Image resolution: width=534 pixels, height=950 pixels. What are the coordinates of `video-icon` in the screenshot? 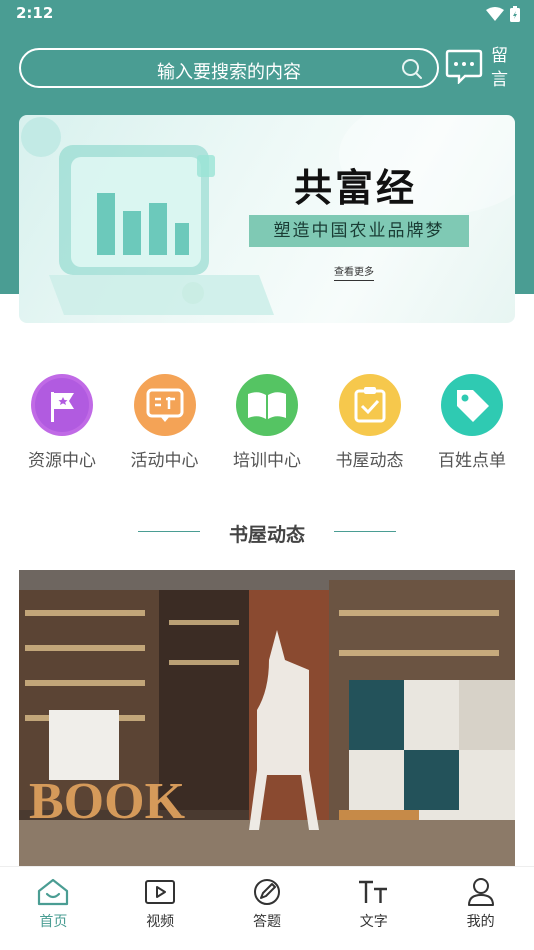 It's located at (160, 892).